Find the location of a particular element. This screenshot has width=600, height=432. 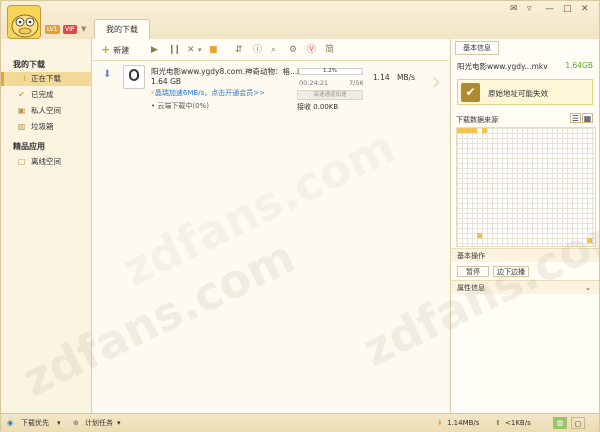

priority-icon: ◉ is located at coordinates (10, 423).